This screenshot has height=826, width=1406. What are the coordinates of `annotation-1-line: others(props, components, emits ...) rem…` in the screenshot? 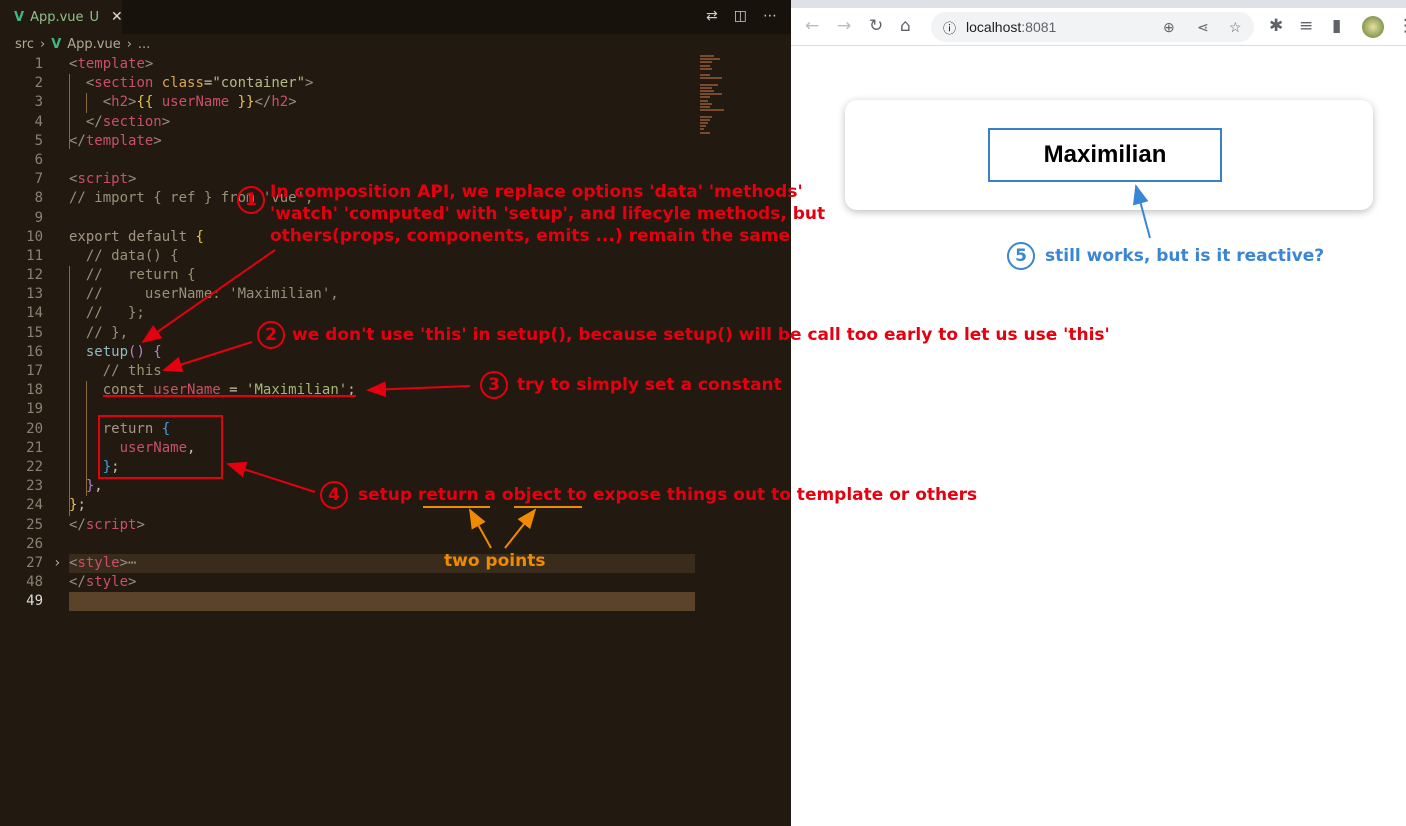 It's located at (530, 236).